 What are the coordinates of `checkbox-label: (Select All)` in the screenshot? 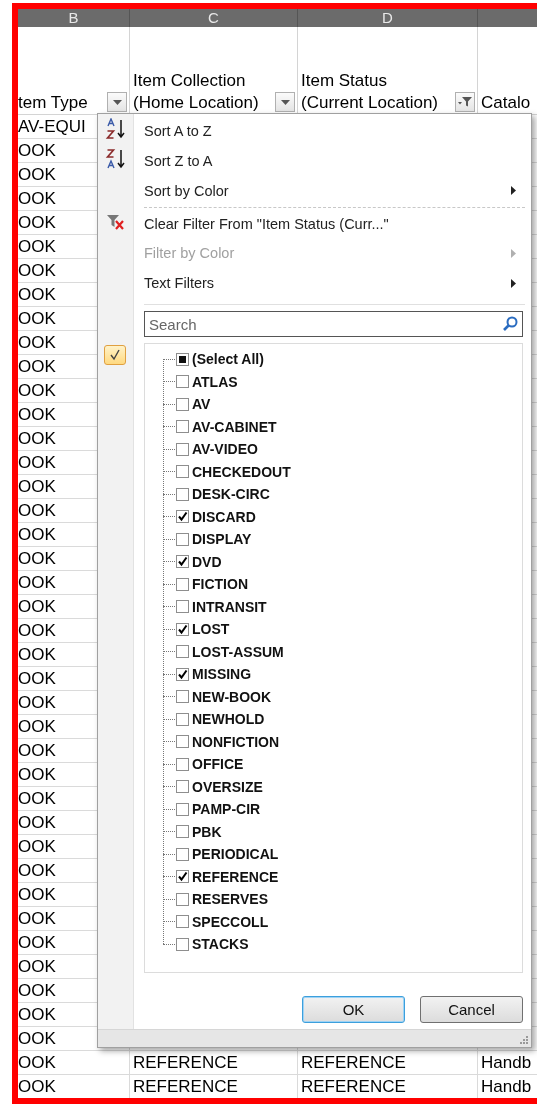 It's located at (228, 359).